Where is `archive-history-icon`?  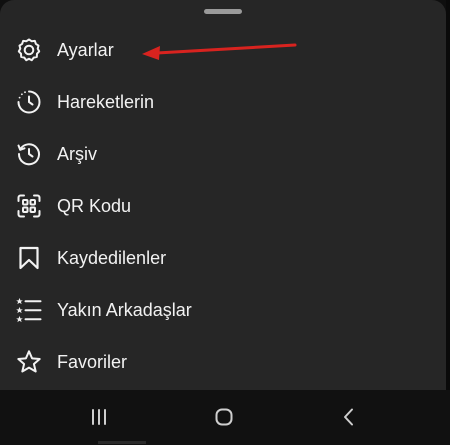 archive-history-icon is located at coordinates (29, 154).